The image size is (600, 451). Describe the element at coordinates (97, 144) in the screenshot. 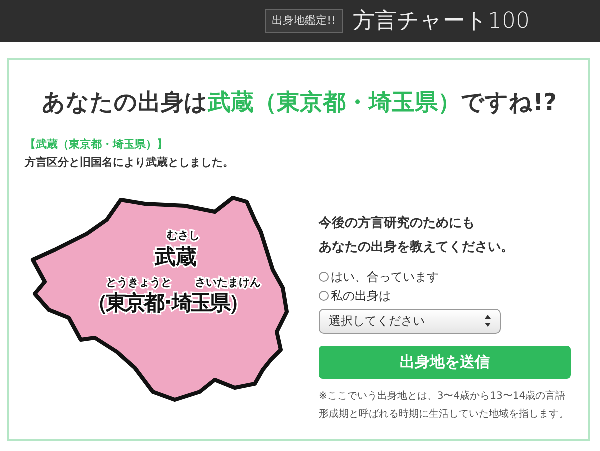

I see `region-label: 【武蔵（東京都・埼玉県）】` at that location.